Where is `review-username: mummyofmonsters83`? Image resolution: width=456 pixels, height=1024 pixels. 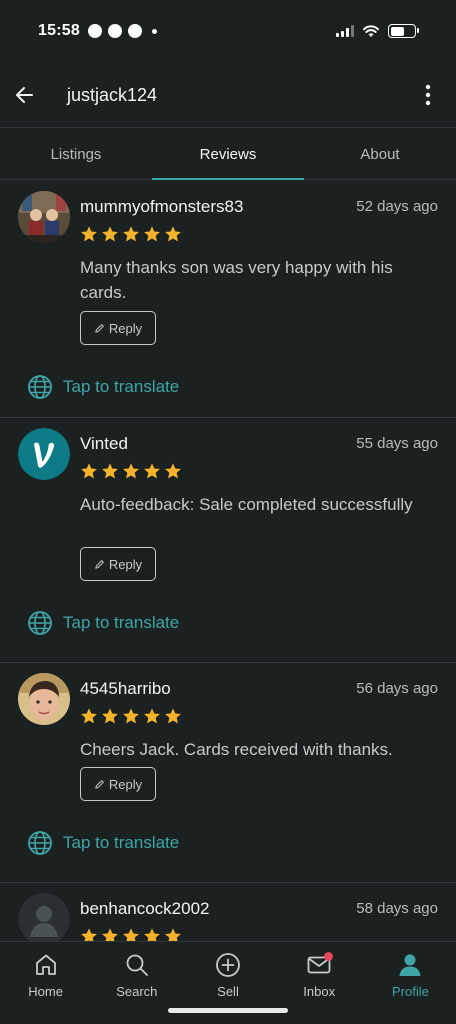
review-username: mummyofmonsters83 is located at coordinates (161, 207).